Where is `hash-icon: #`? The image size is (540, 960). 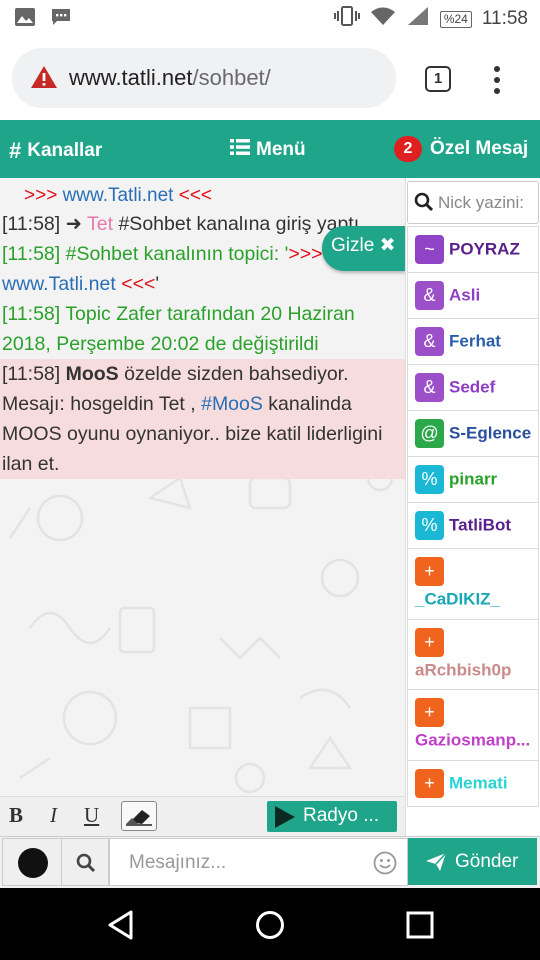
hash-icon: # is located at coordinates (15, 150).